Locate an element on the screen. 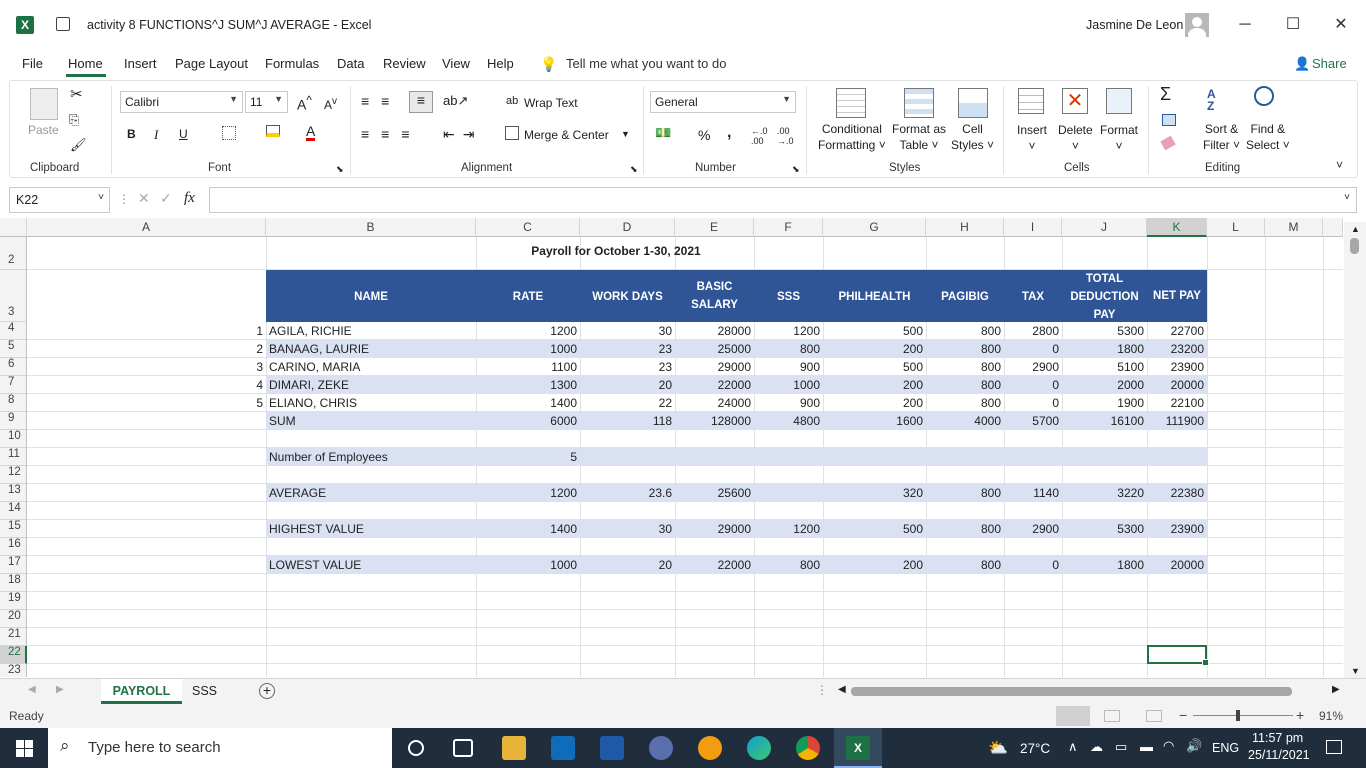  employee-rate-cell: 1300 is located at coordinates (528, 385).